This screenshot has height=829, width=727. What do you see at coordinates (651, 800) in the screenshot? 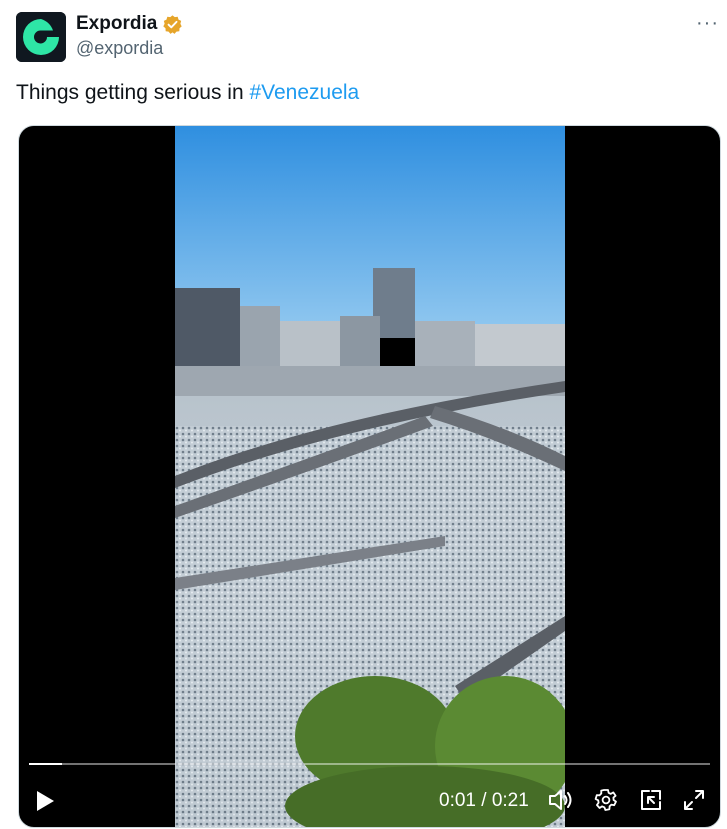
I see `pip-icon` at bounding box center [651, 800].